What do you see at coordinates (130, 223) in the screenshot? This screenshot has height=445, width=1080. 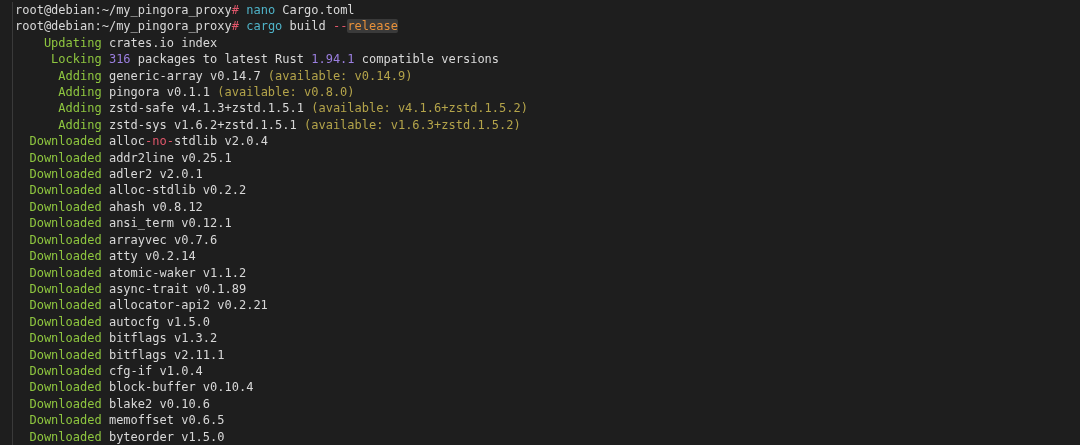 I see `output-line: Downloaded ansi_term v0.12.1` at bounding box center [130, 223].